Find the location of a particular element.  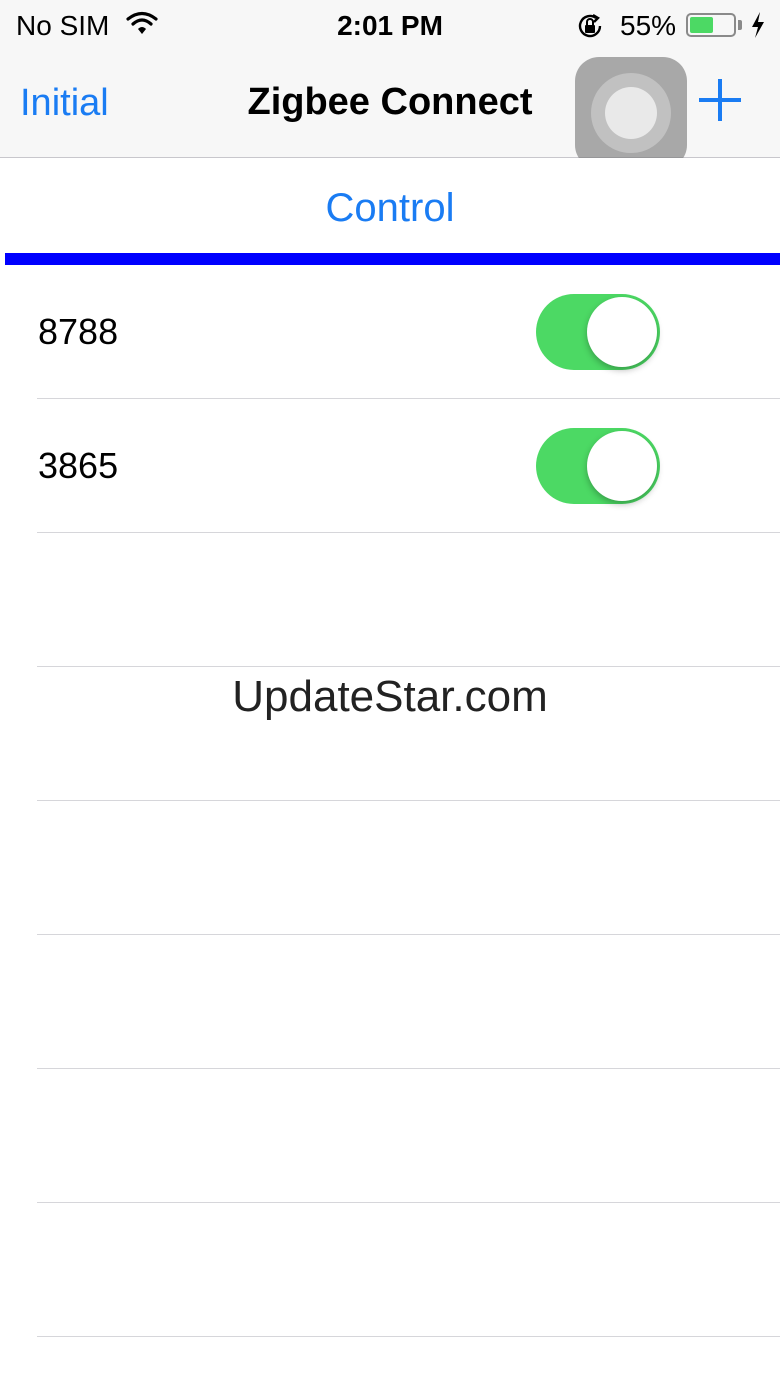

battery-tip is located at coordinates (740, 25).